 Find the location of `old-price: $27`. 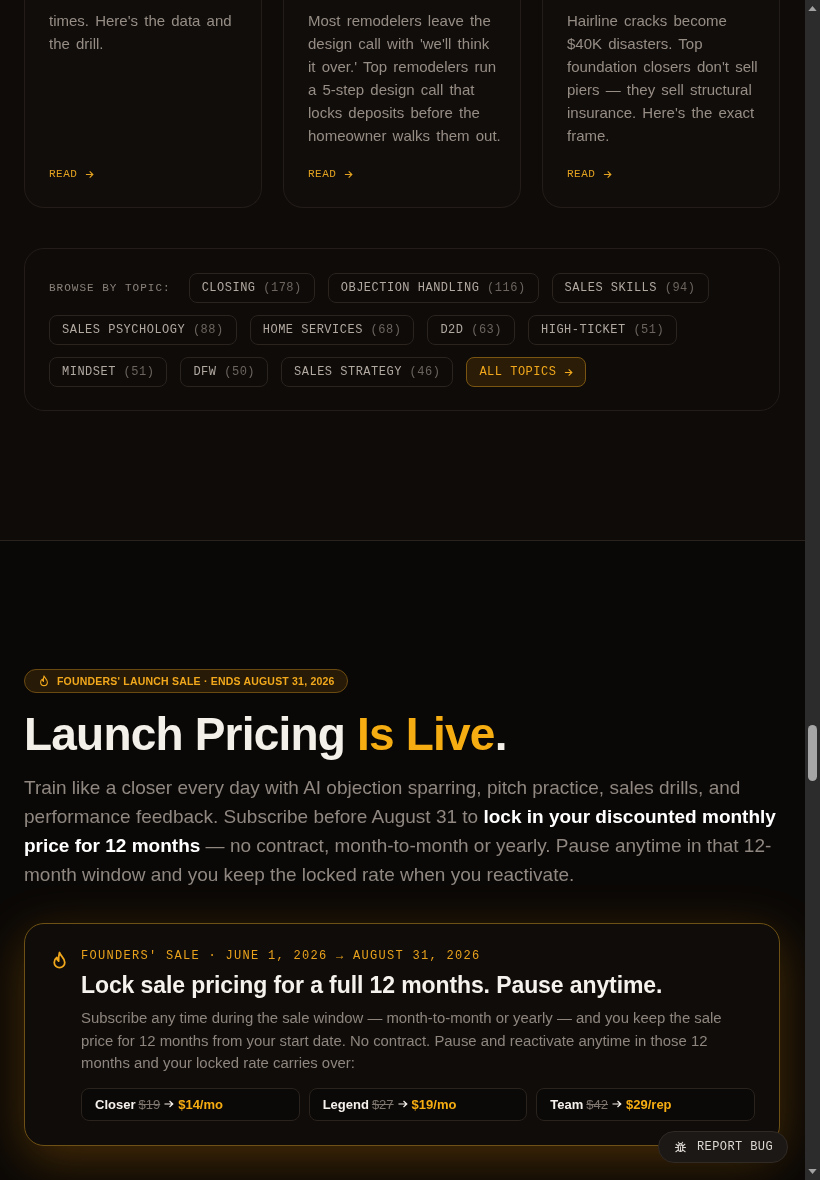

old-price: $27 is located at coordinates (382, 1104).